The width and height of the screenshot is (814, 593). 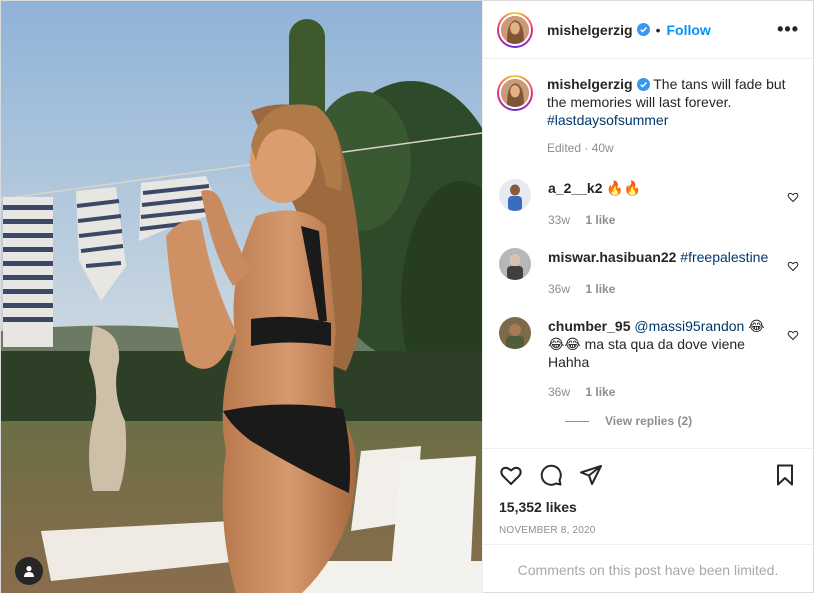 I want to click on comment-username: miswar.hasibuan22, so click(x=612, y=257).